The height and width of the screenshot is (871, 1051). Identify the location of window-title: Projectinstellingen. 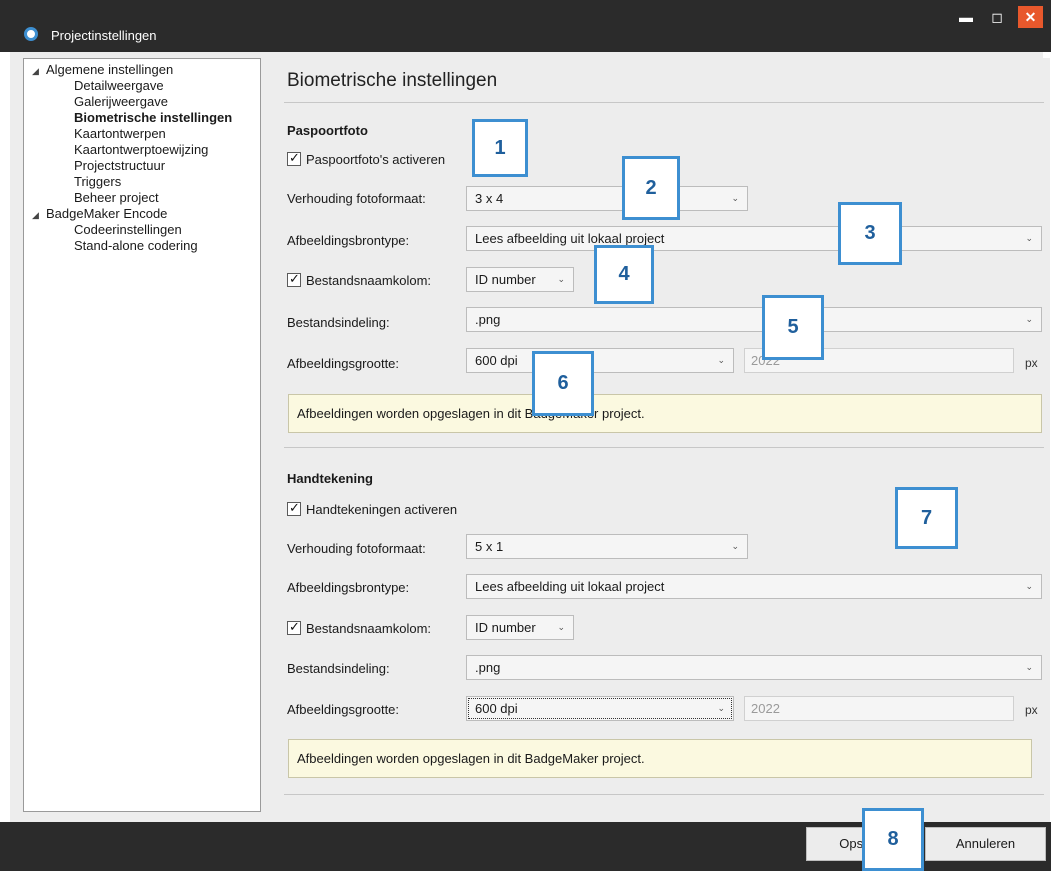
(104, 35).